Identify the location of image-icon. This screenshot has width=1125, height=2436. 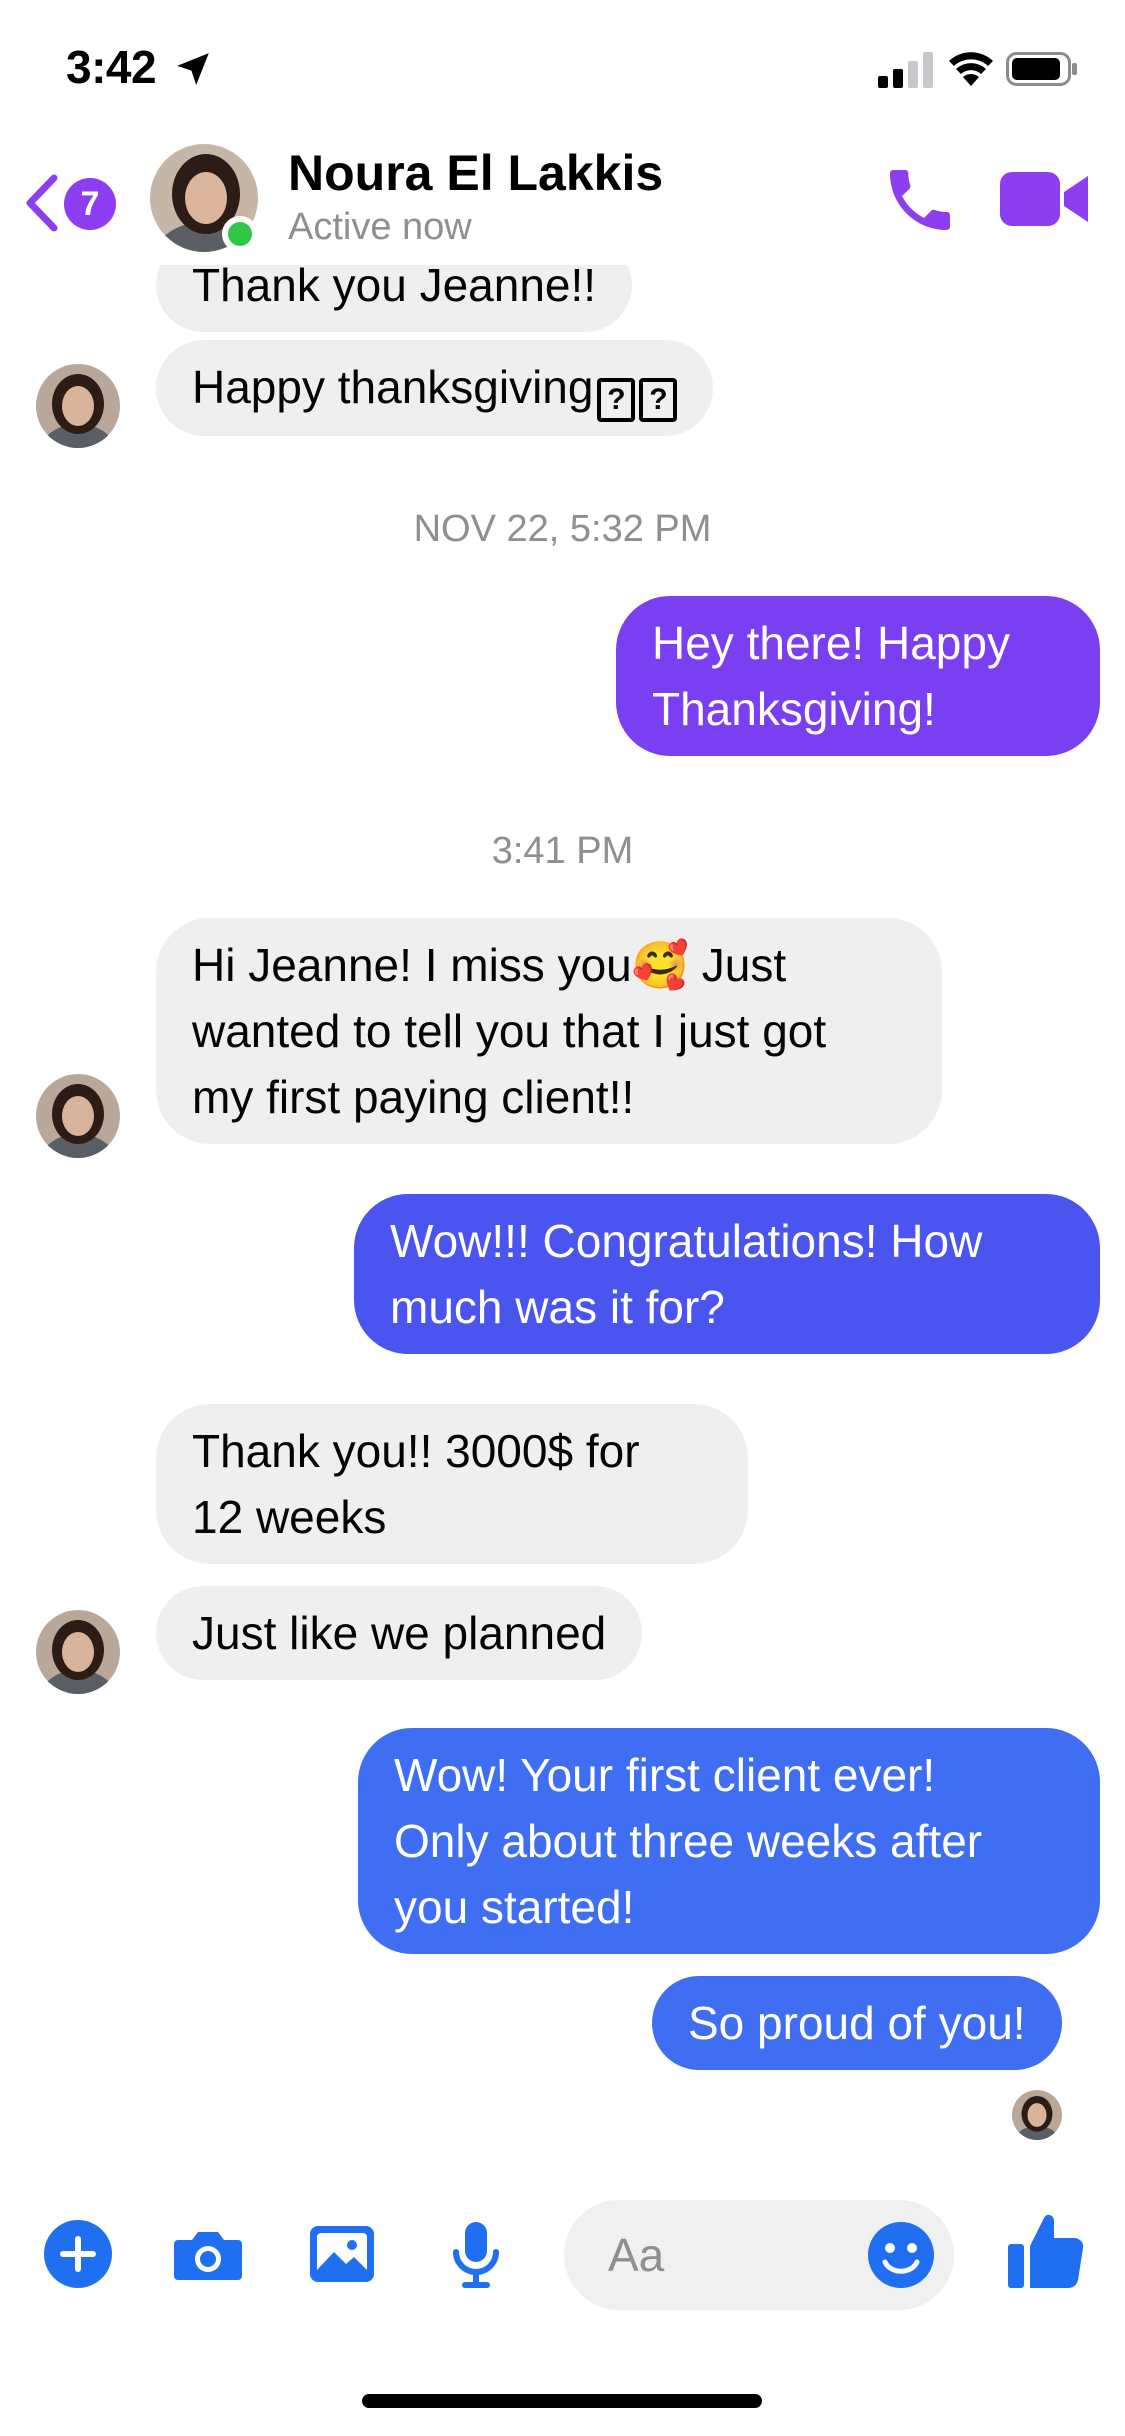
(342, 2254).